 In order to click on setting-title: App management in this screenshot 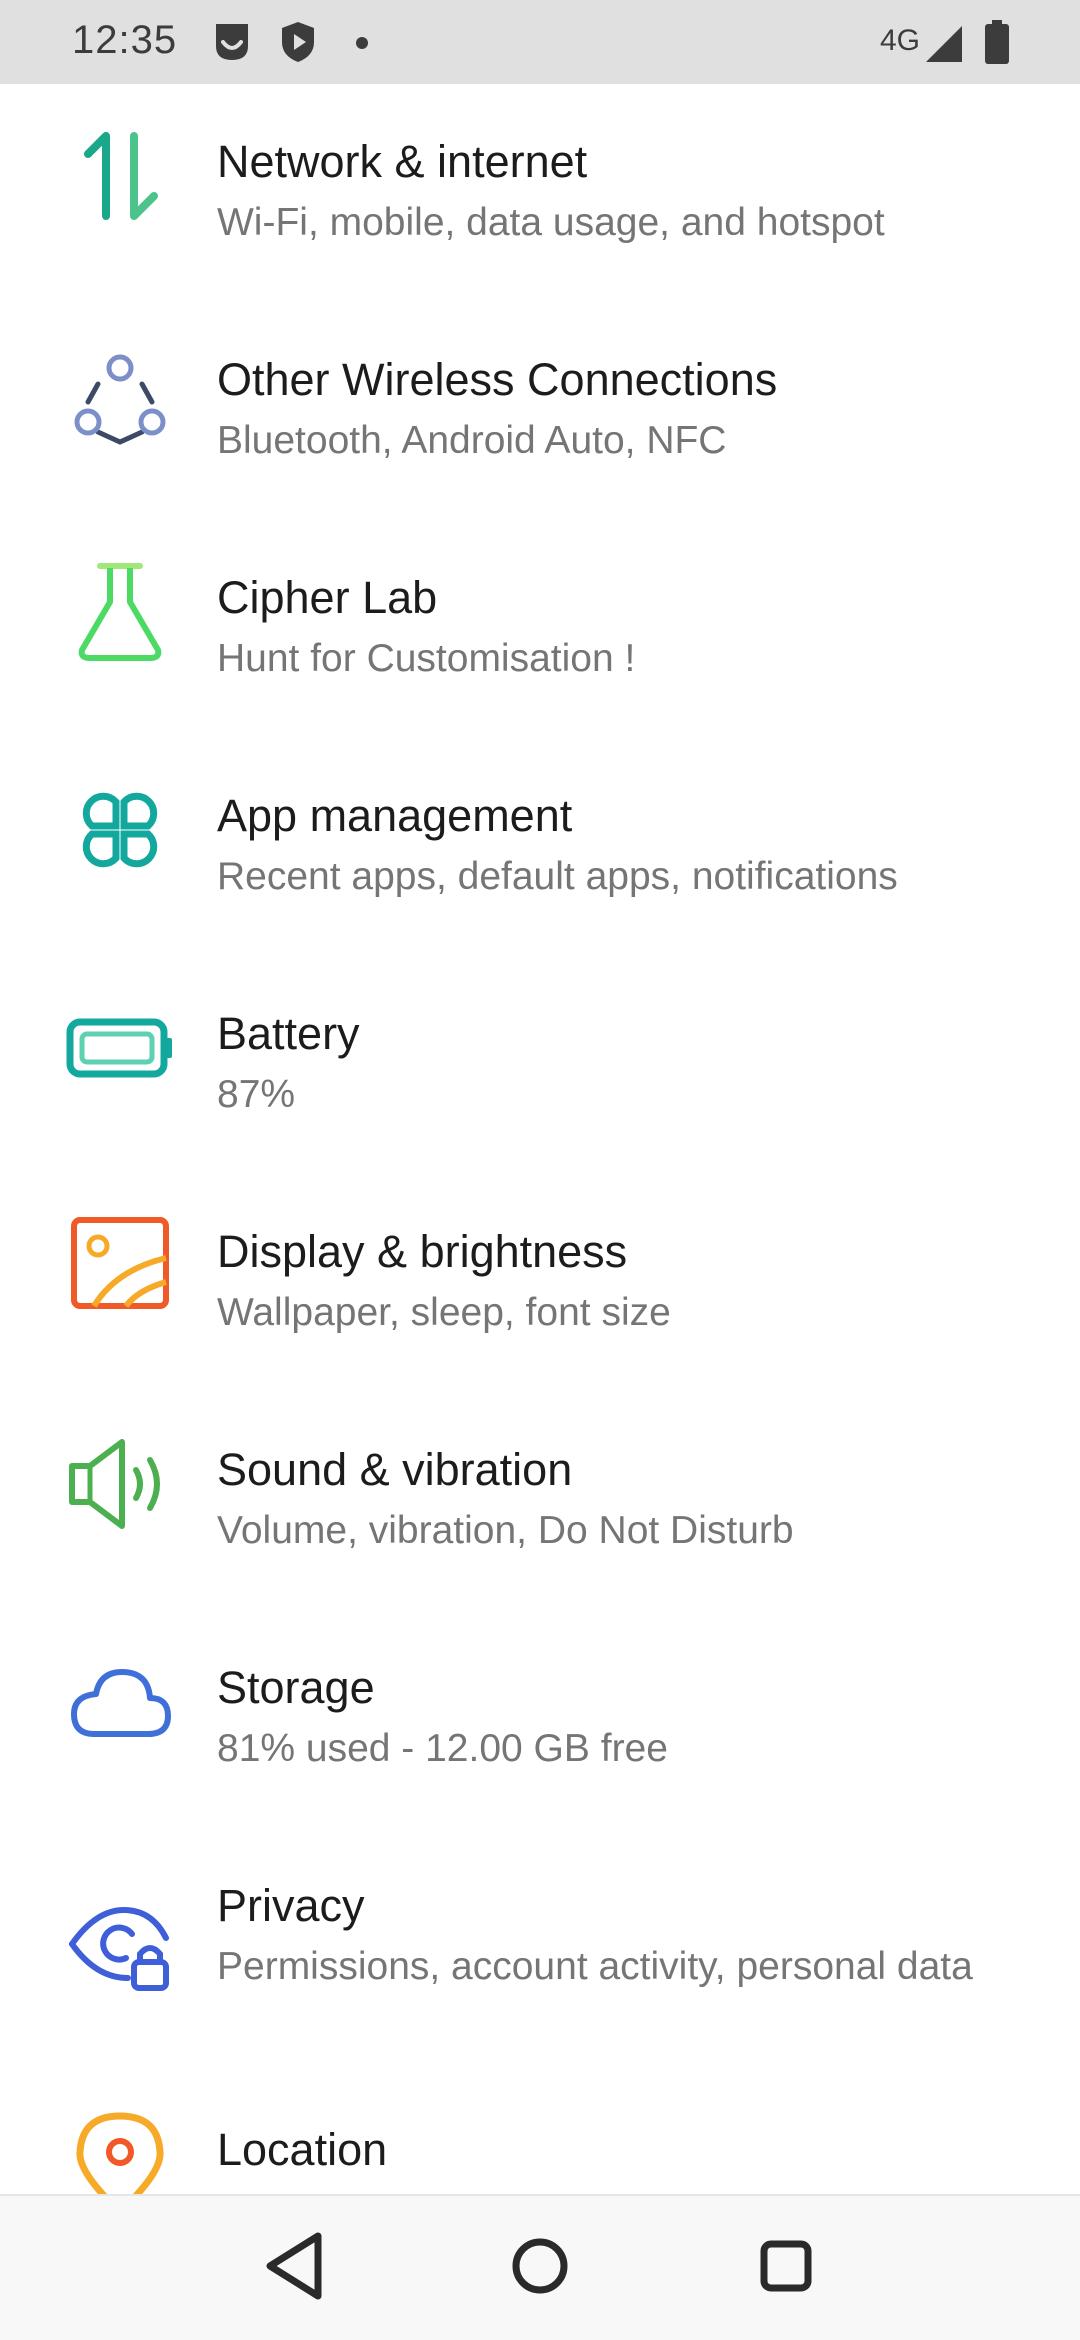, I will do `click(395, 815)`.